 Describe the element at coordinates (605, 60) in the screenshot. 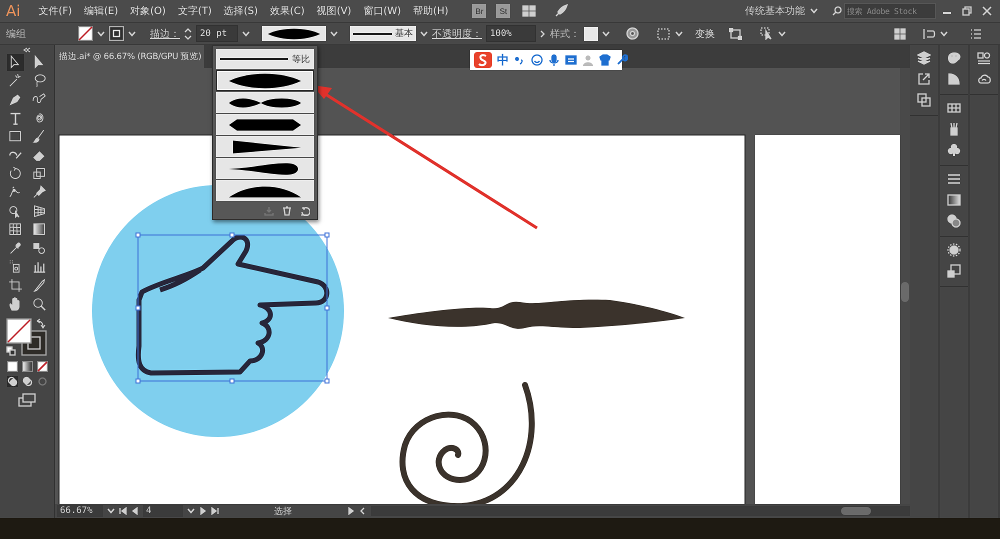

I see `skin-shirt-icon` at that location.